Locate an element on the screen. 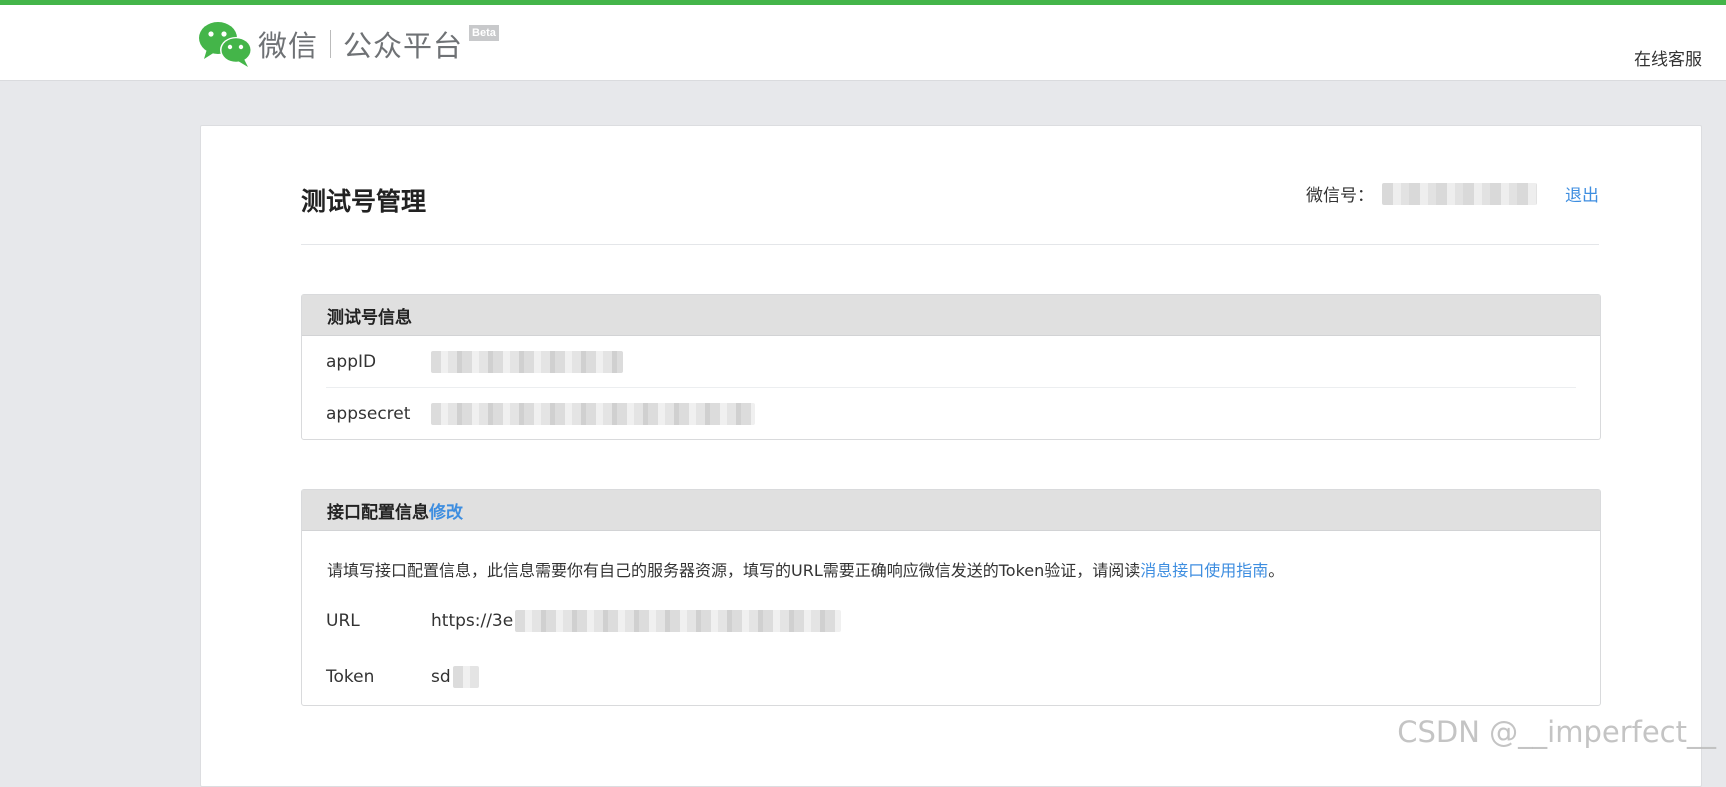  url-value: https://3e is located at coordinates (636, 621).